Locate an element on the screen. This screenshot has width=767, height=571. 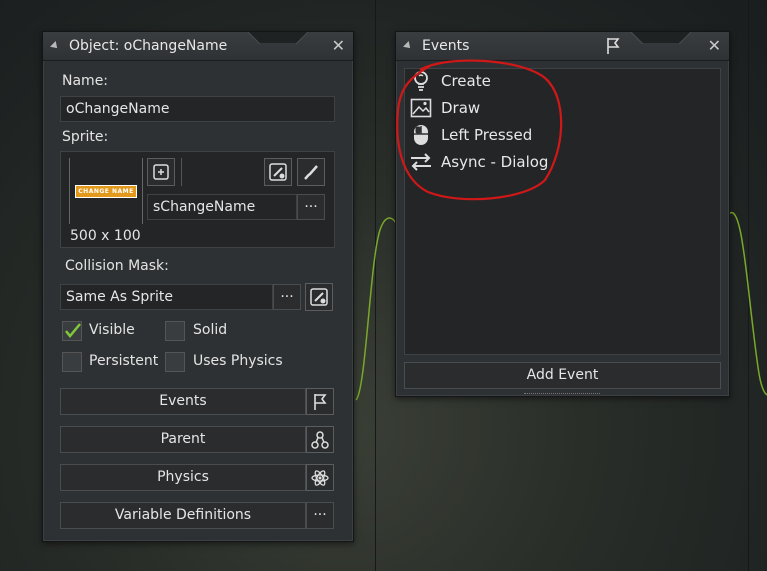
event-async-dialog: Async - Dialog is located at coordinates (478, 162).